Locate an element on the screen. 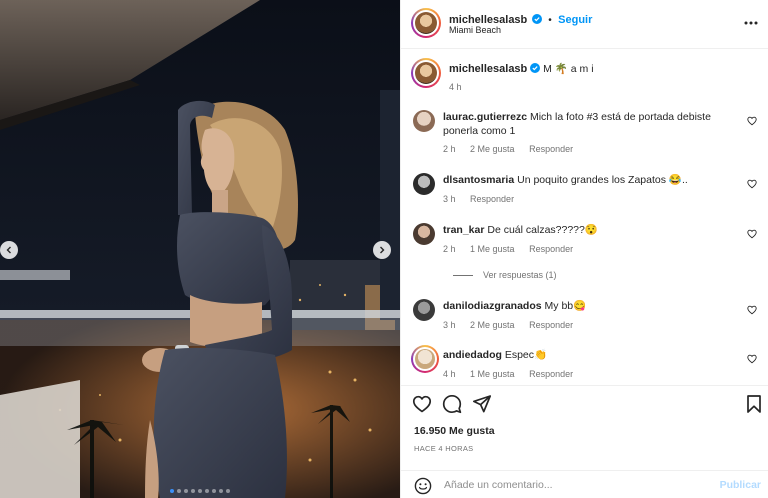 The height and width of the screenshot is (498, 768). comment-meta: 2 h 1 Me gusta Responder is located at coordinates (508, 249).